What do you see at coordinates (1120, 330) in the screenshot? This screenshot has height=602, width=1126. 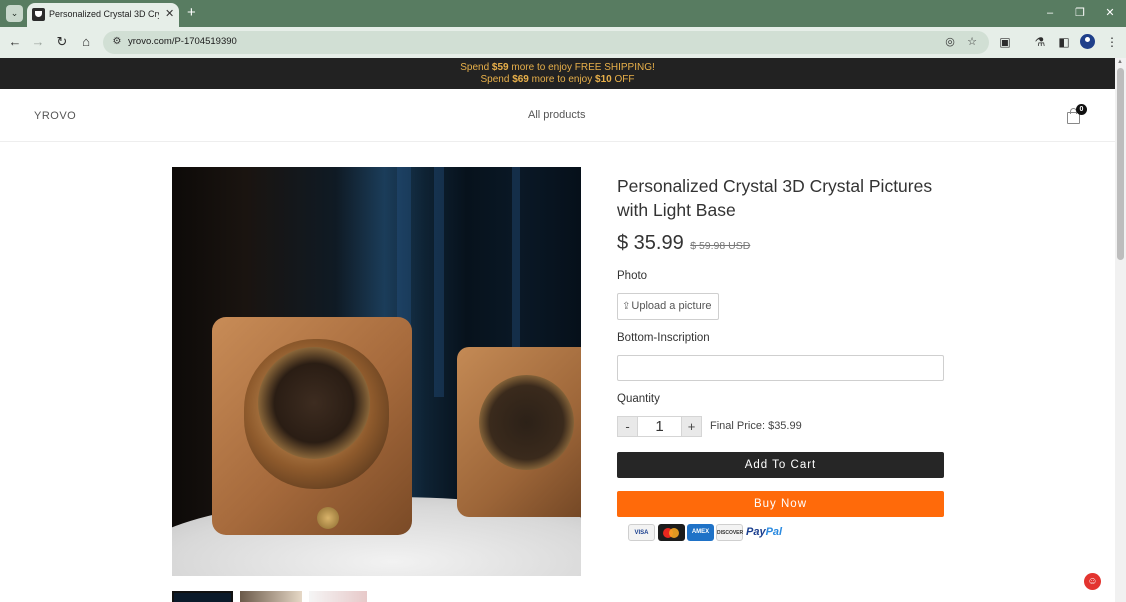 I see `page-scrollbar: ▲` at bounding box center [1120, 330].